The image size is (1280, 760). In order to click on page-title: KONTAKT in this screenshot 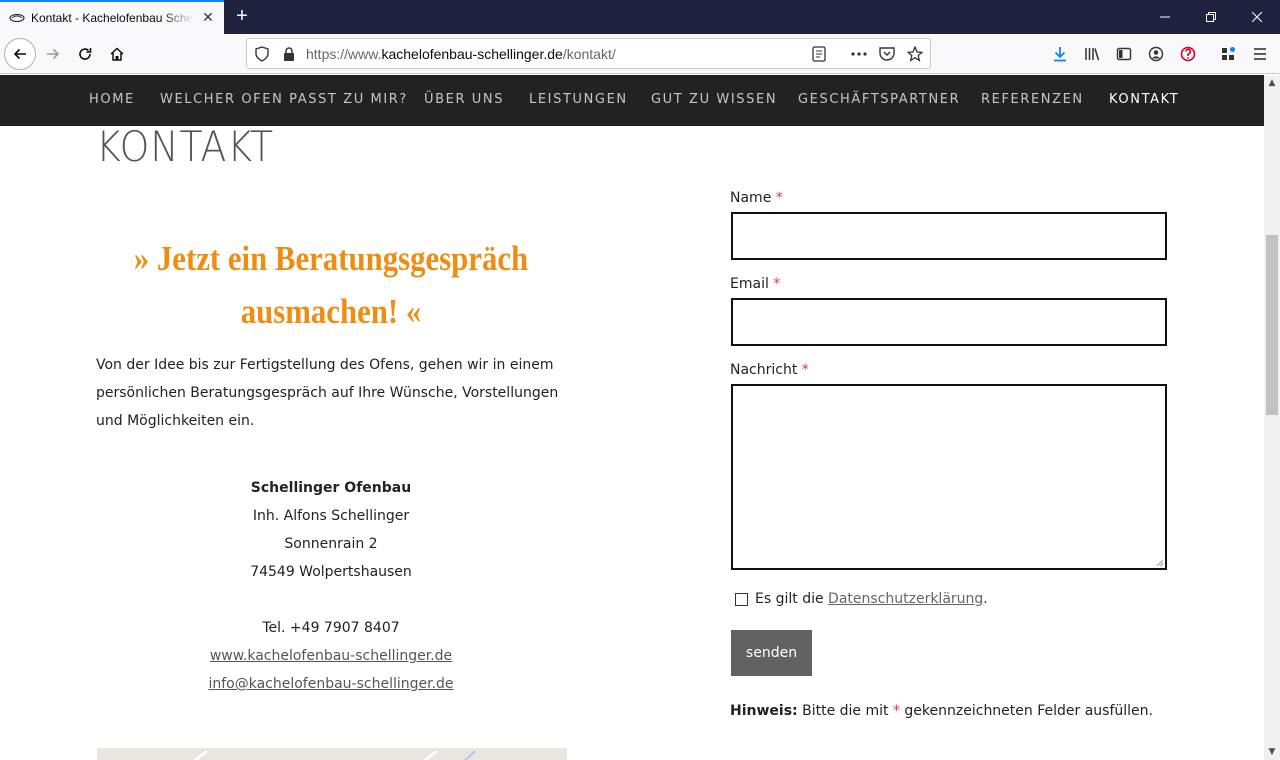, I will do `click(185, 146)`.